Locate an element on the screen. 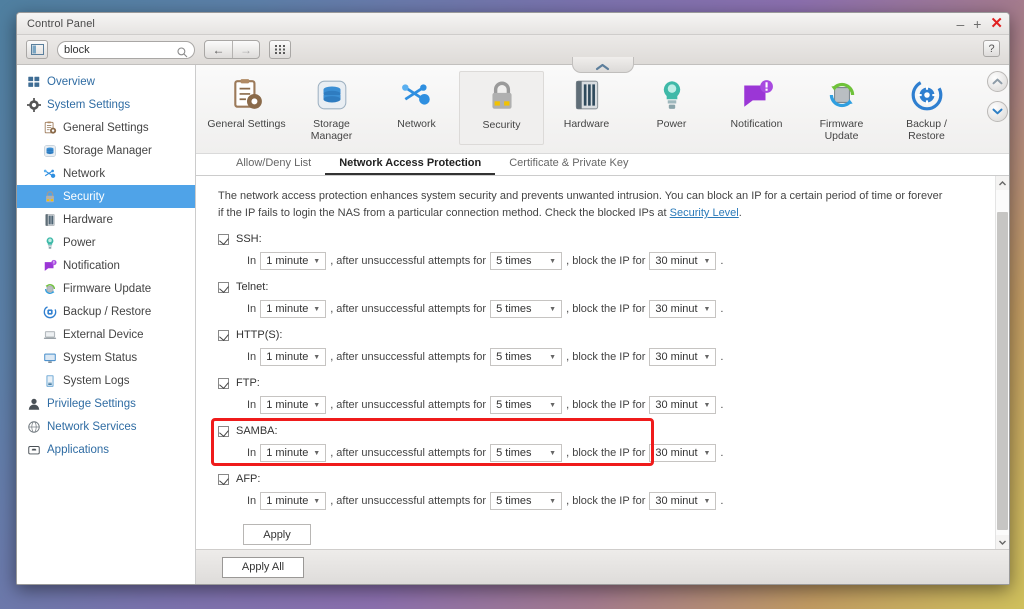  iconbar-scroll-up-button is located at coordinates (997, 81).